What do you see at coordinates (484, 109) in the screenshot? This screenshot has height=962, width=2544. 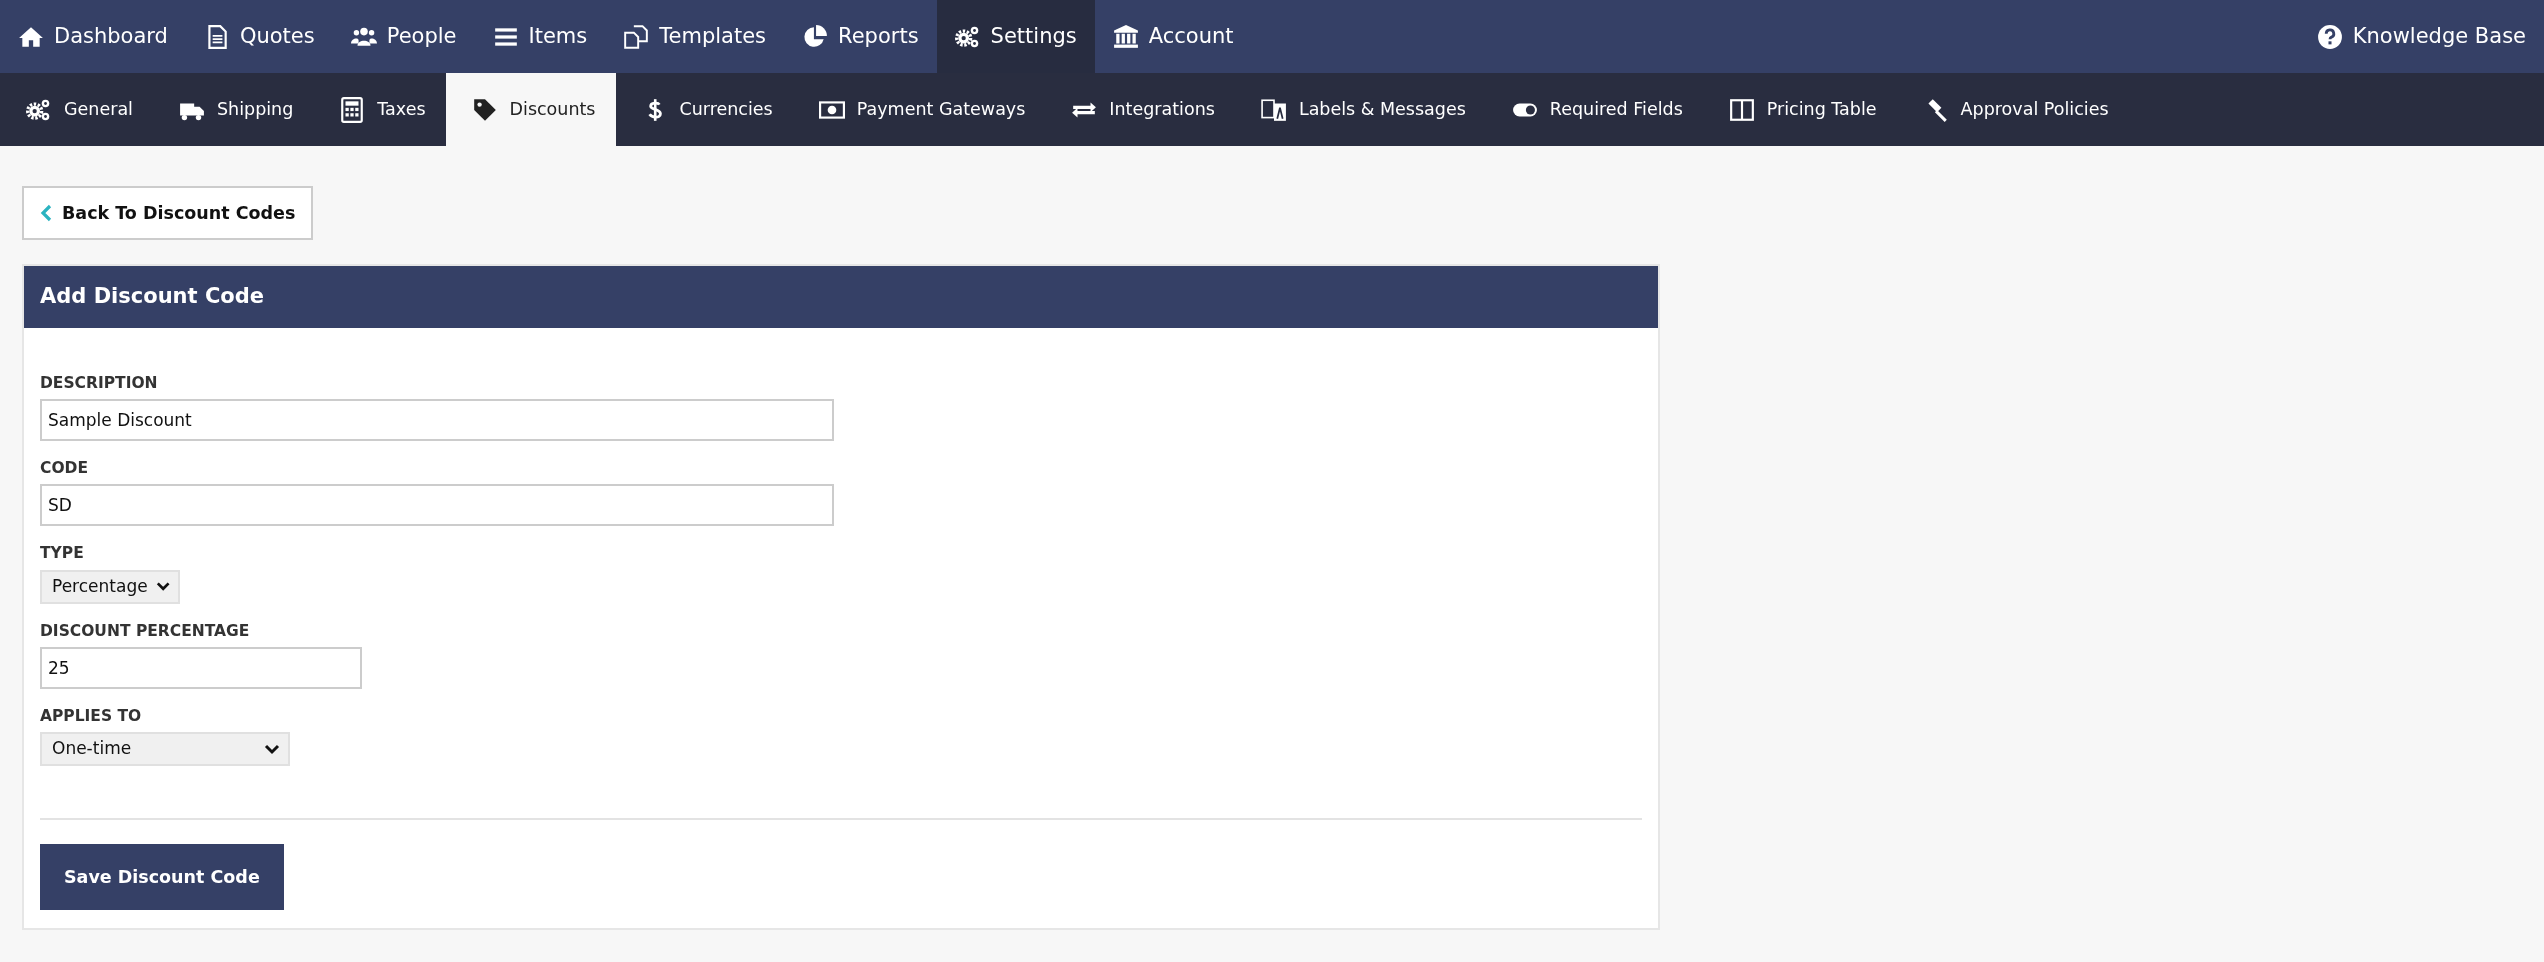 I see `tag-icon` at bounding box center [484, 109].